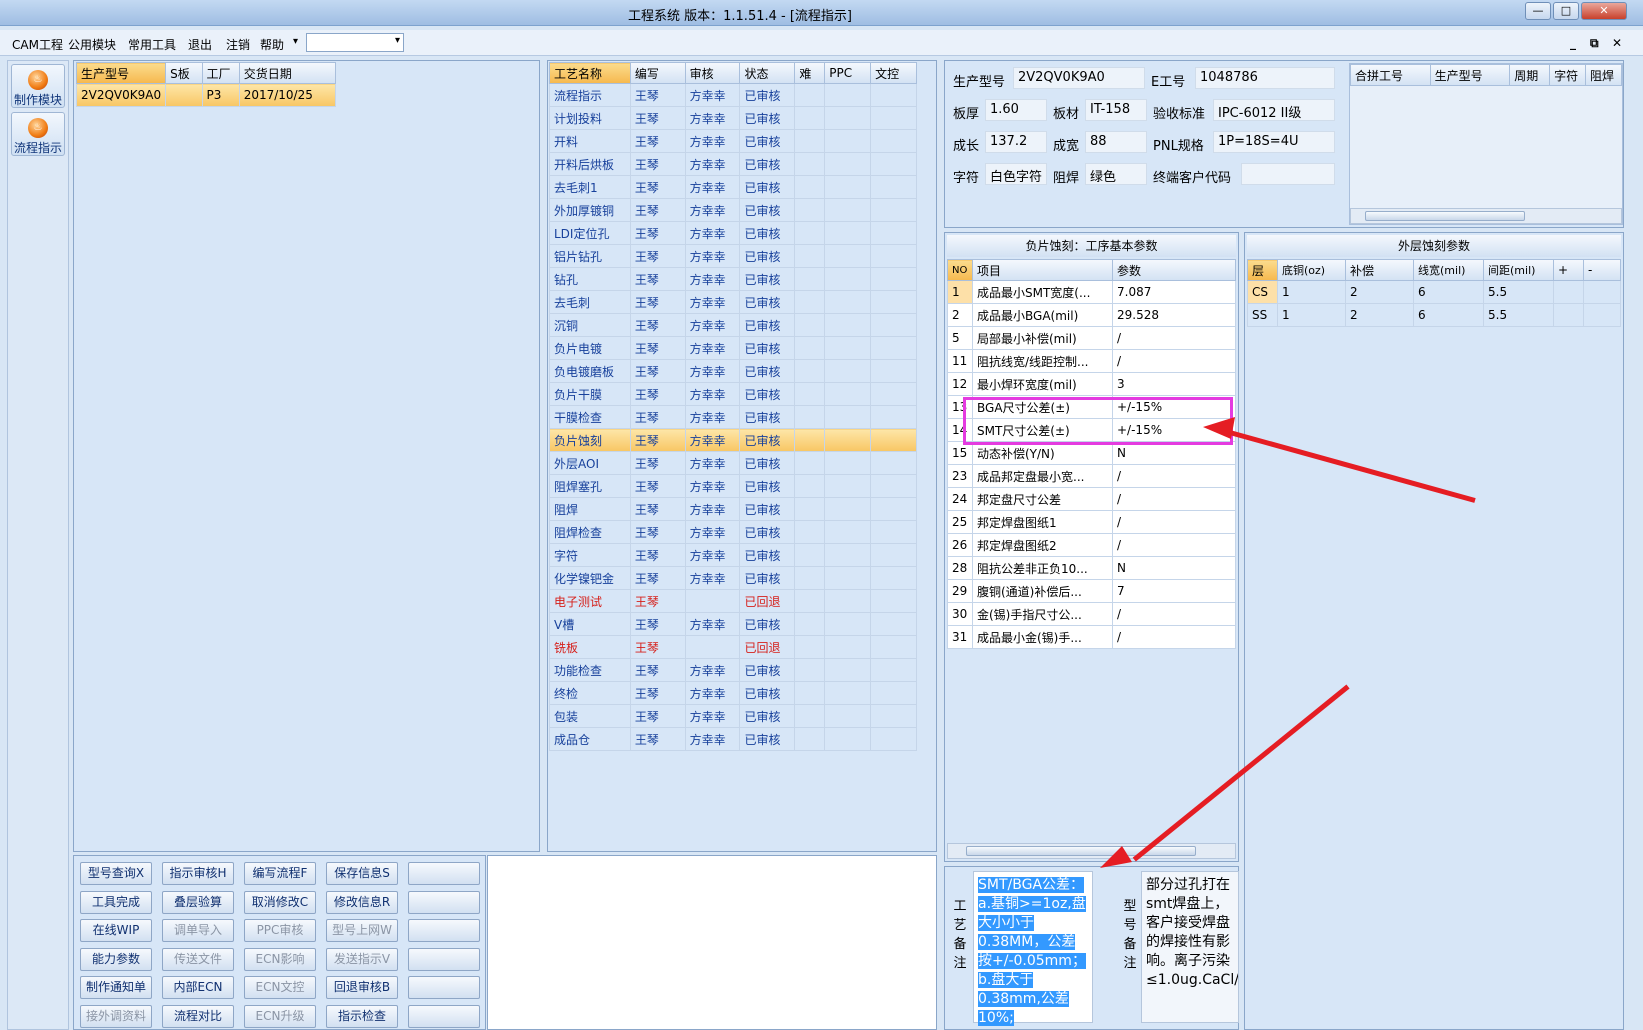 The height and width of the screenshot is (1030, 1643). I want to click on action-button: 指示检查, so click(362, 1016).